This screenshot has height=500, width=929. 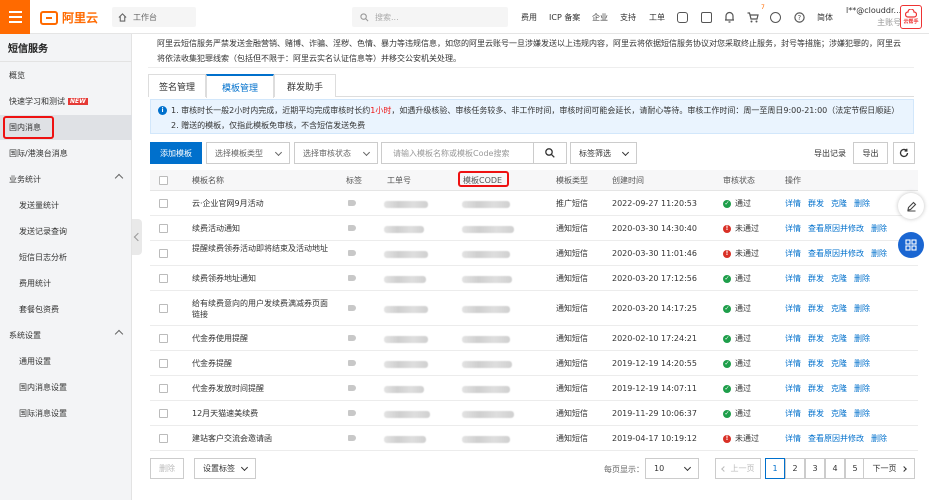 What do you see at coordinates (603, 153) in the screenshot?
I see `tag-filter-select: 标签筛选` at bounding box center [603, 153].